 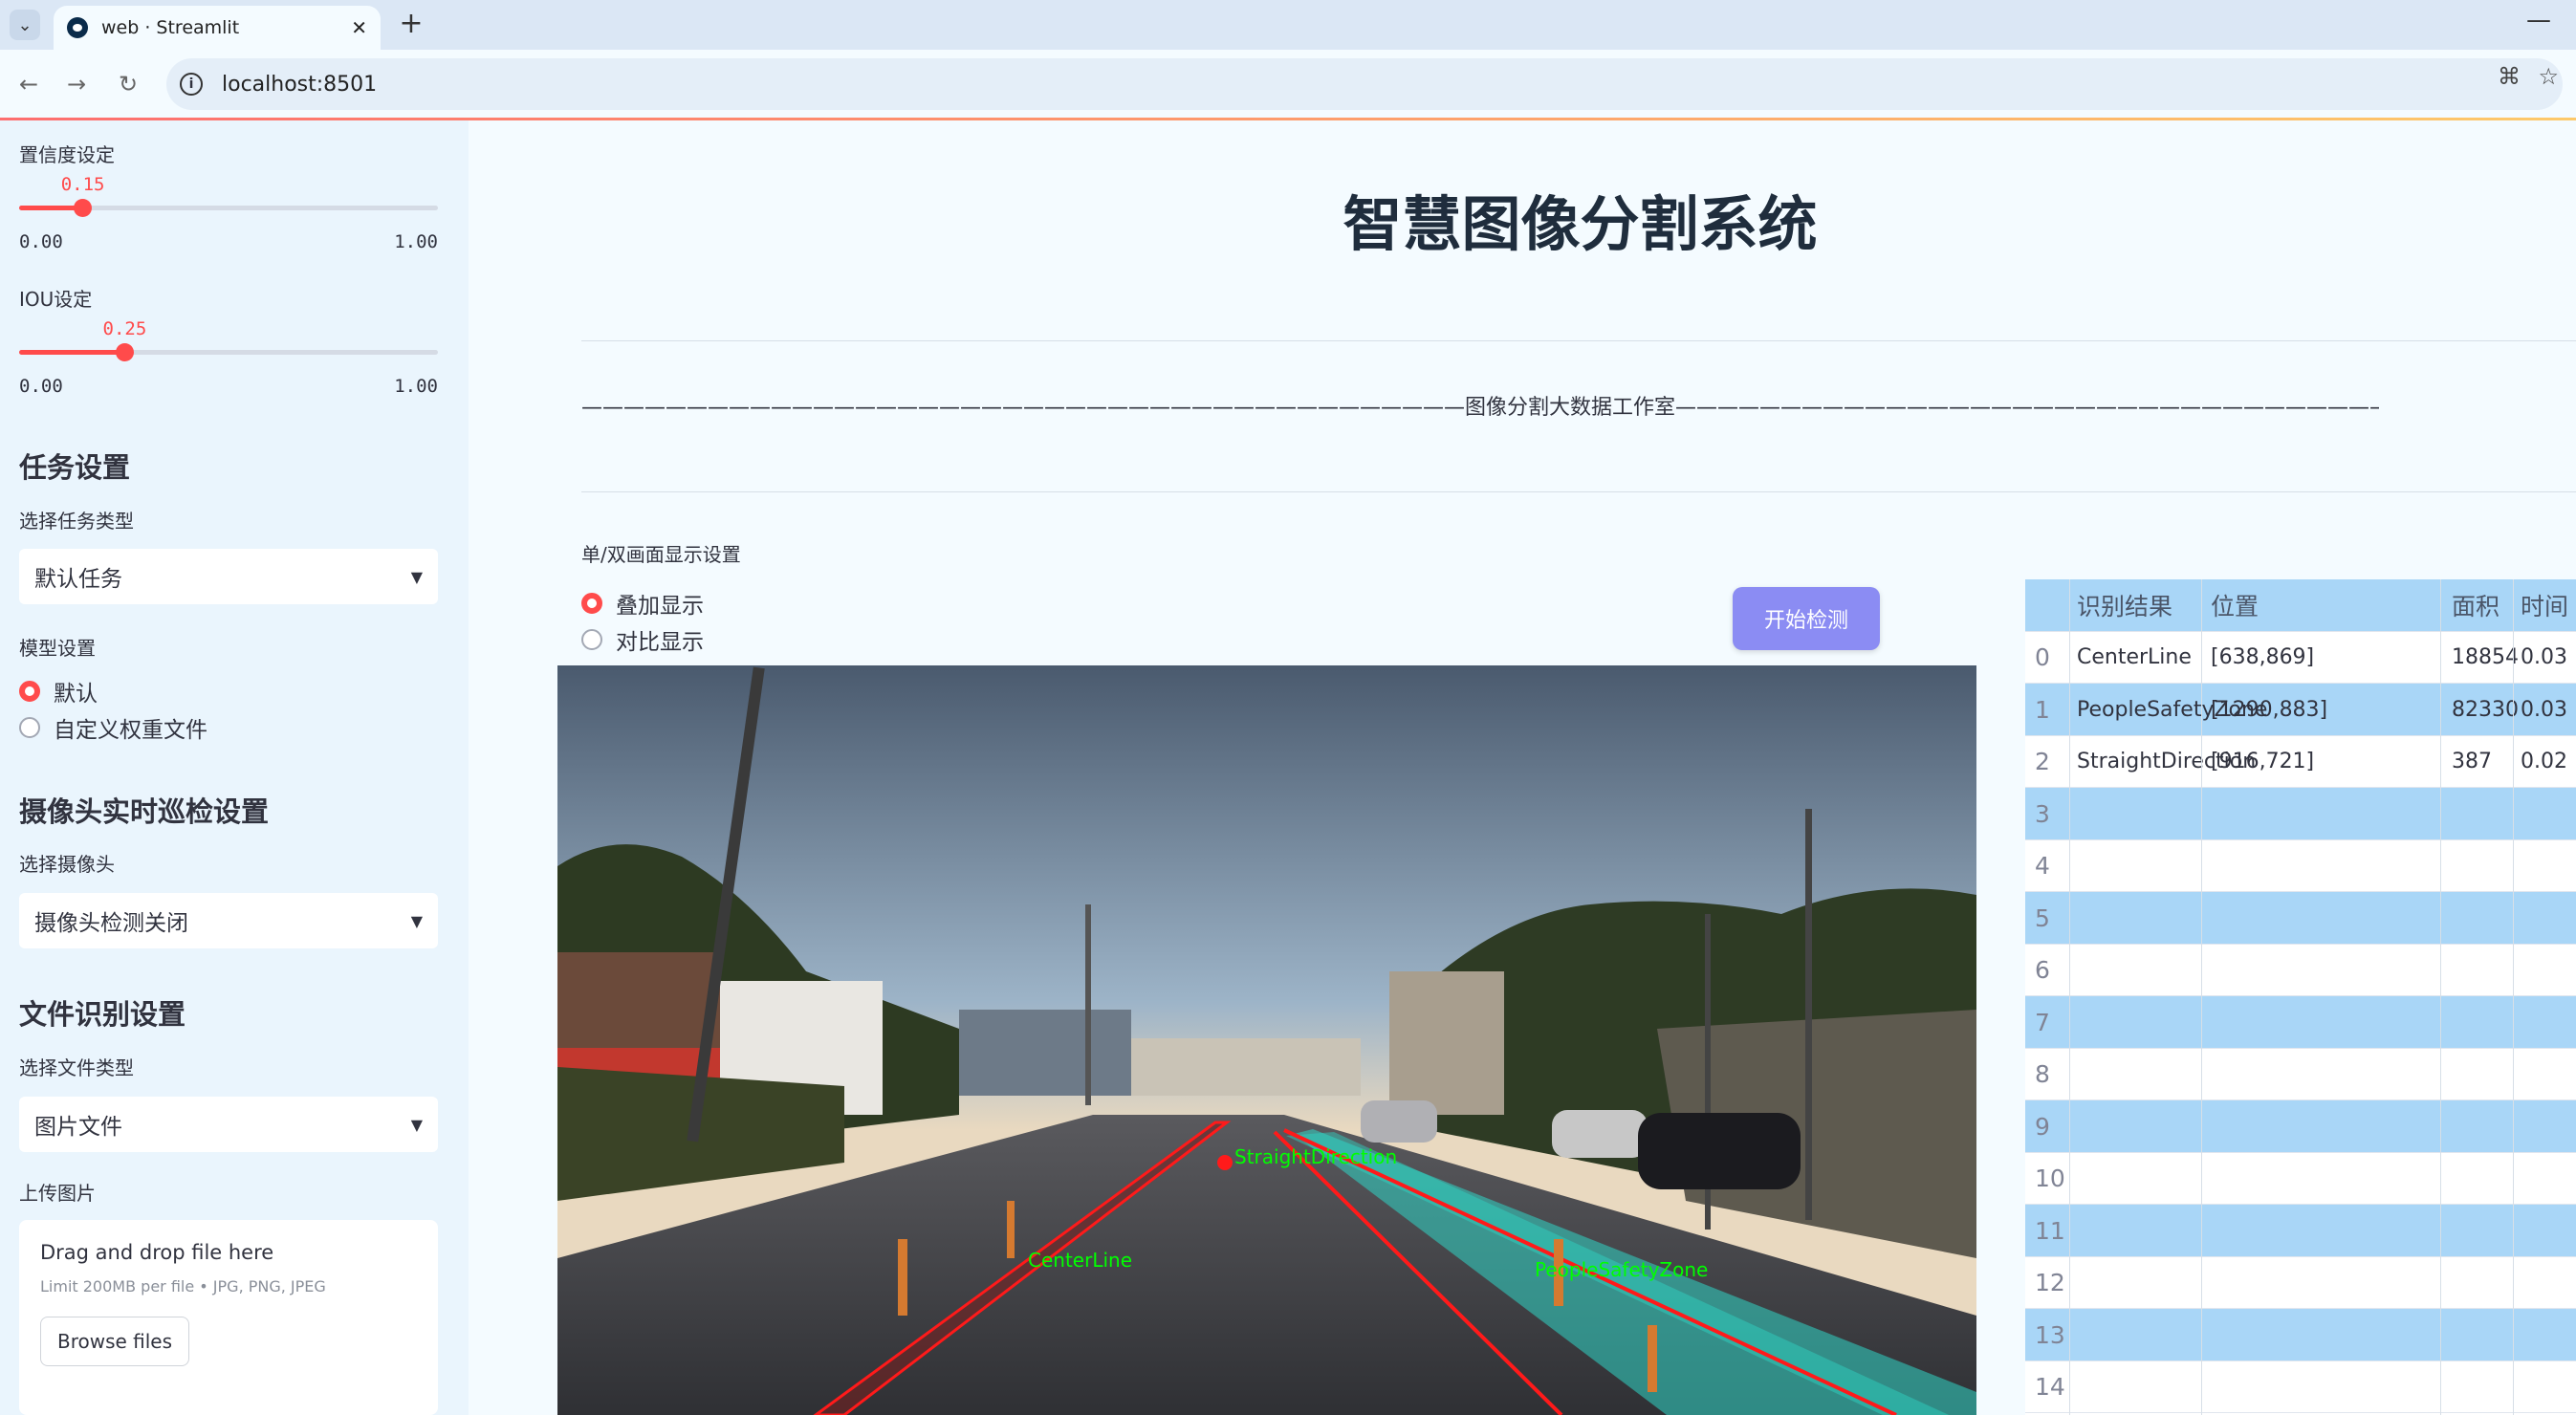 I want to click on iou-value: 0.25, so click(x=124, y=328).